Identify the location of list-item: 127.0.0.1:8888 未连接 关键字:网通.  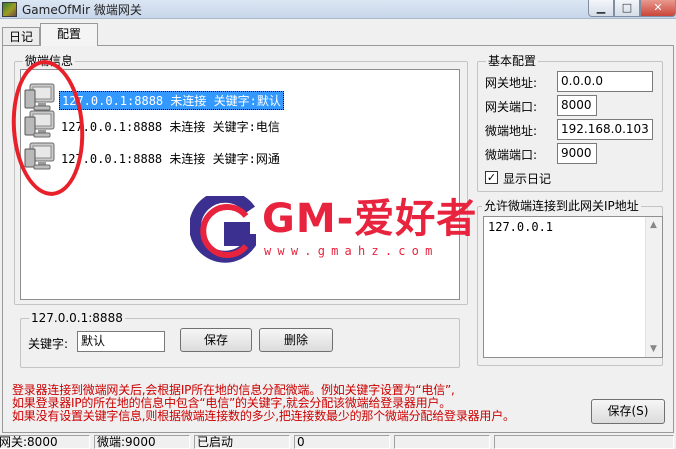
(240, 156).